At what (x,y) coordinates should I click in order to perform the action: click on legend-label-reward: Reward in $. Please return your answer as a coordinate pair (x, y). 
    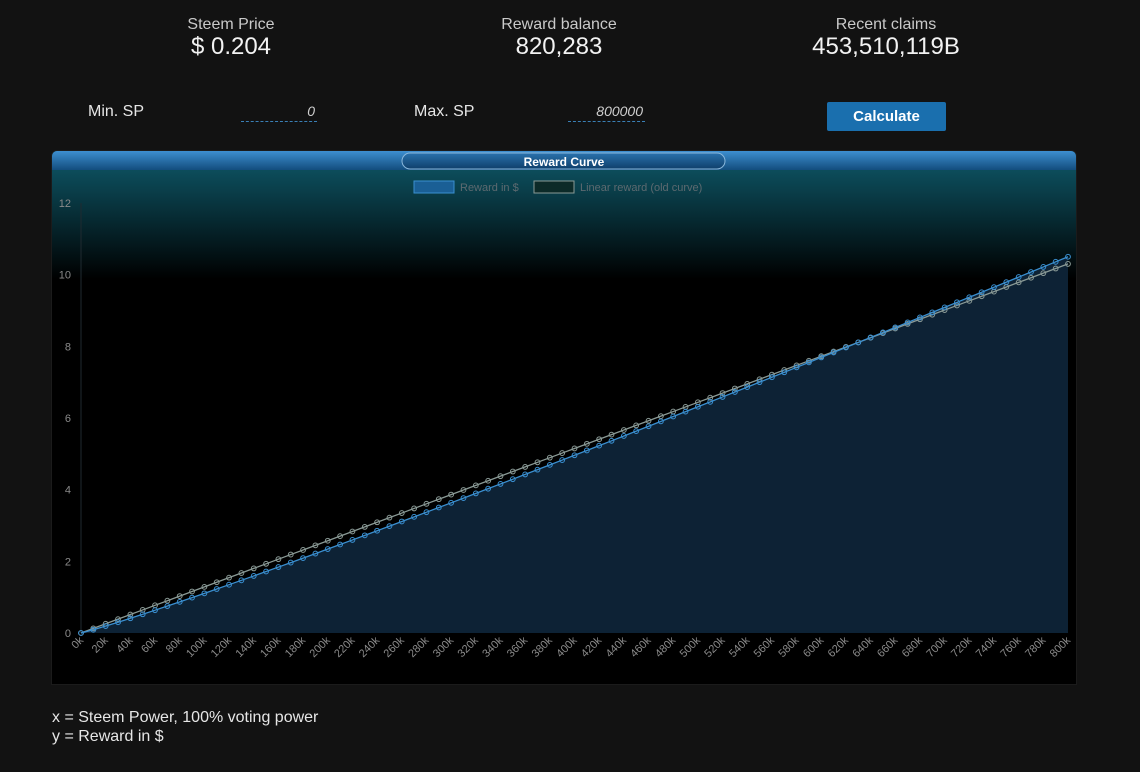
    Looking at the image, I should click on (489, 188).